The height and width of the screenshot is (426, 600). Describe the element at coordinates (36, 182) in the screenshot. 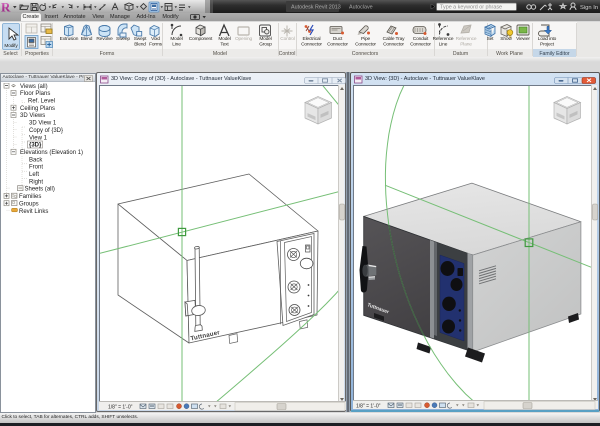

I see `svg-text: Right` at that location.